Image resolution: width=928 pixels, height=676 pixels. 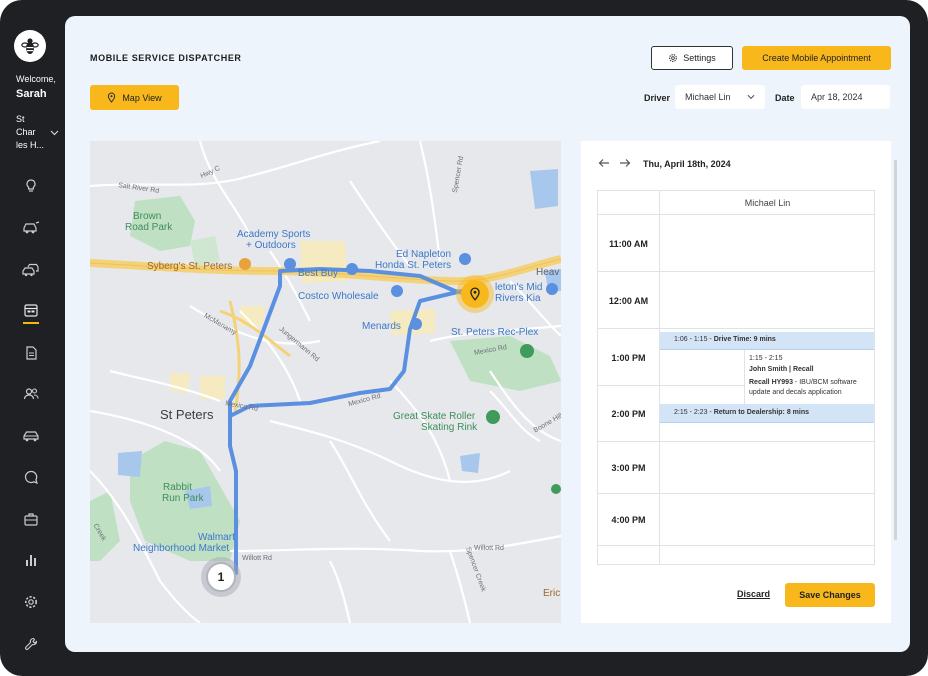 I want to click on active-nav-indicator, so click(x=31, y=323).